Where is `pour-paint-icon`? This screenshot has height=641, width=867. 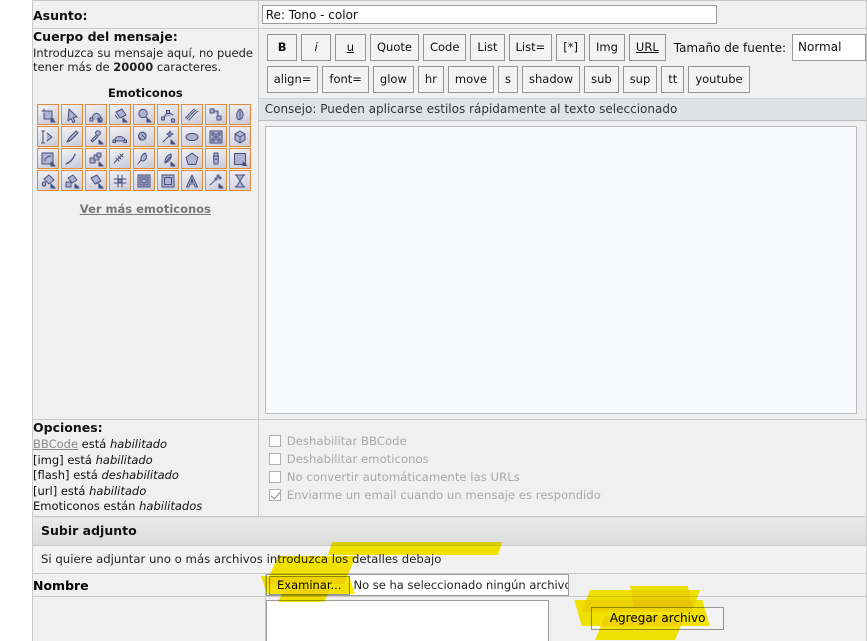
pour-paint-icon is located at coordinates (96, 180).